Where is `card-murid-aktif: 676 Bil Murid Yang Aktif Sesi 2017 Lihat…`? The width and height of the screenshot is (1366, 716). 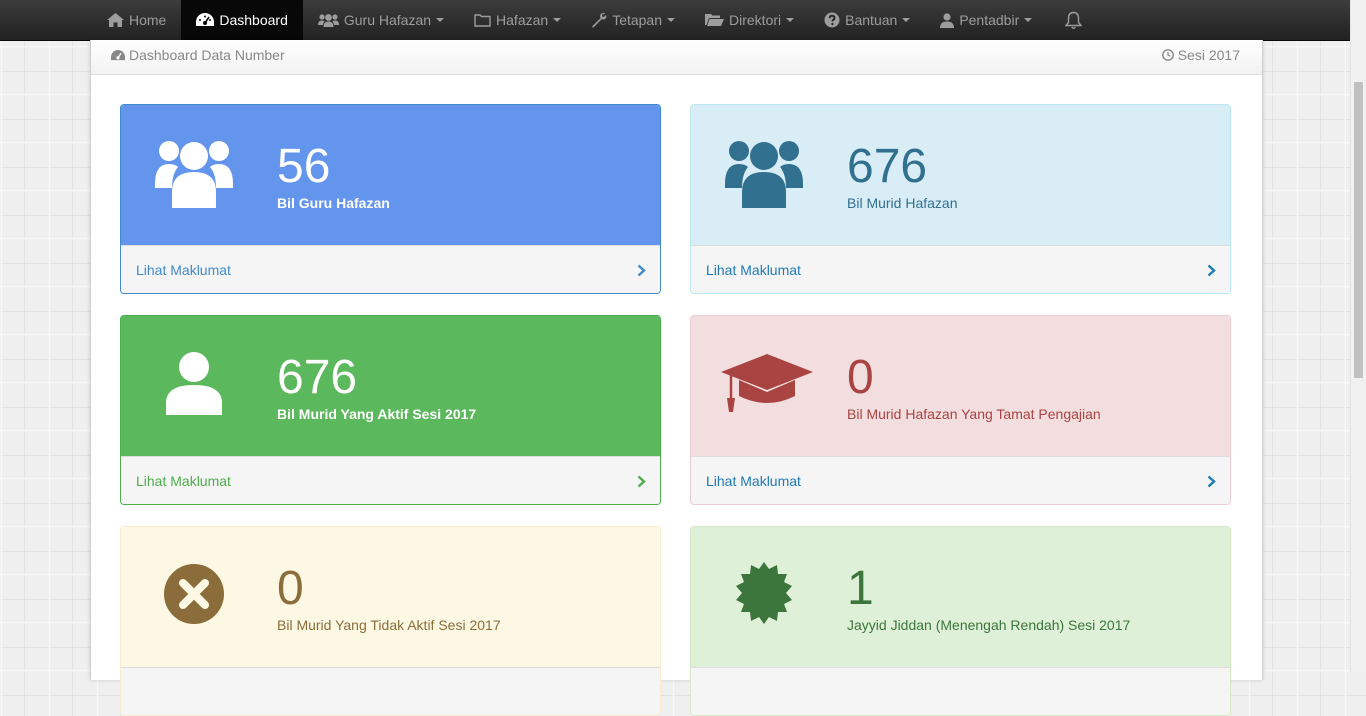
card-murid-aktif: 676 Bil Murid Yang Aktif Sesi 2017 Lihat… is located at coordinates (390, 410).